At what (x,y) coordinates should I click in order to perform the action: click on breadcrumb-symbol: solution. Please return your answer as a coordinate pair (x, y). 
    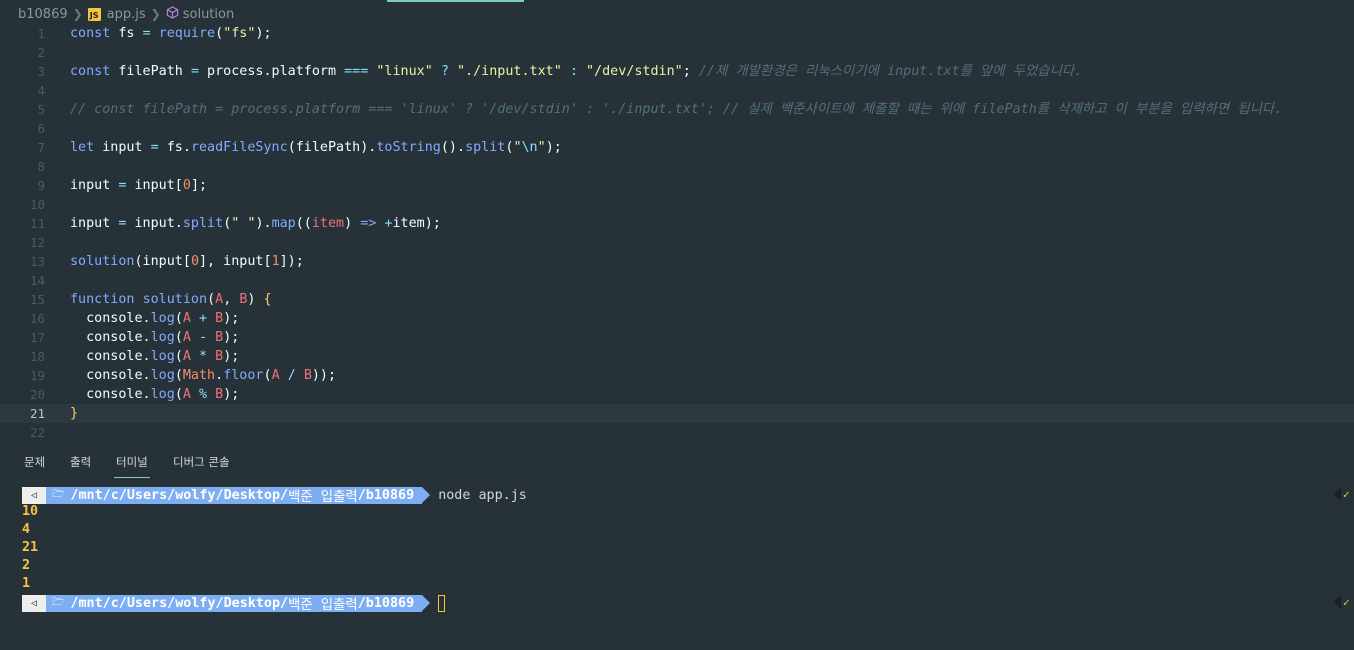
    Looking at the image, I should click on (200, 14).